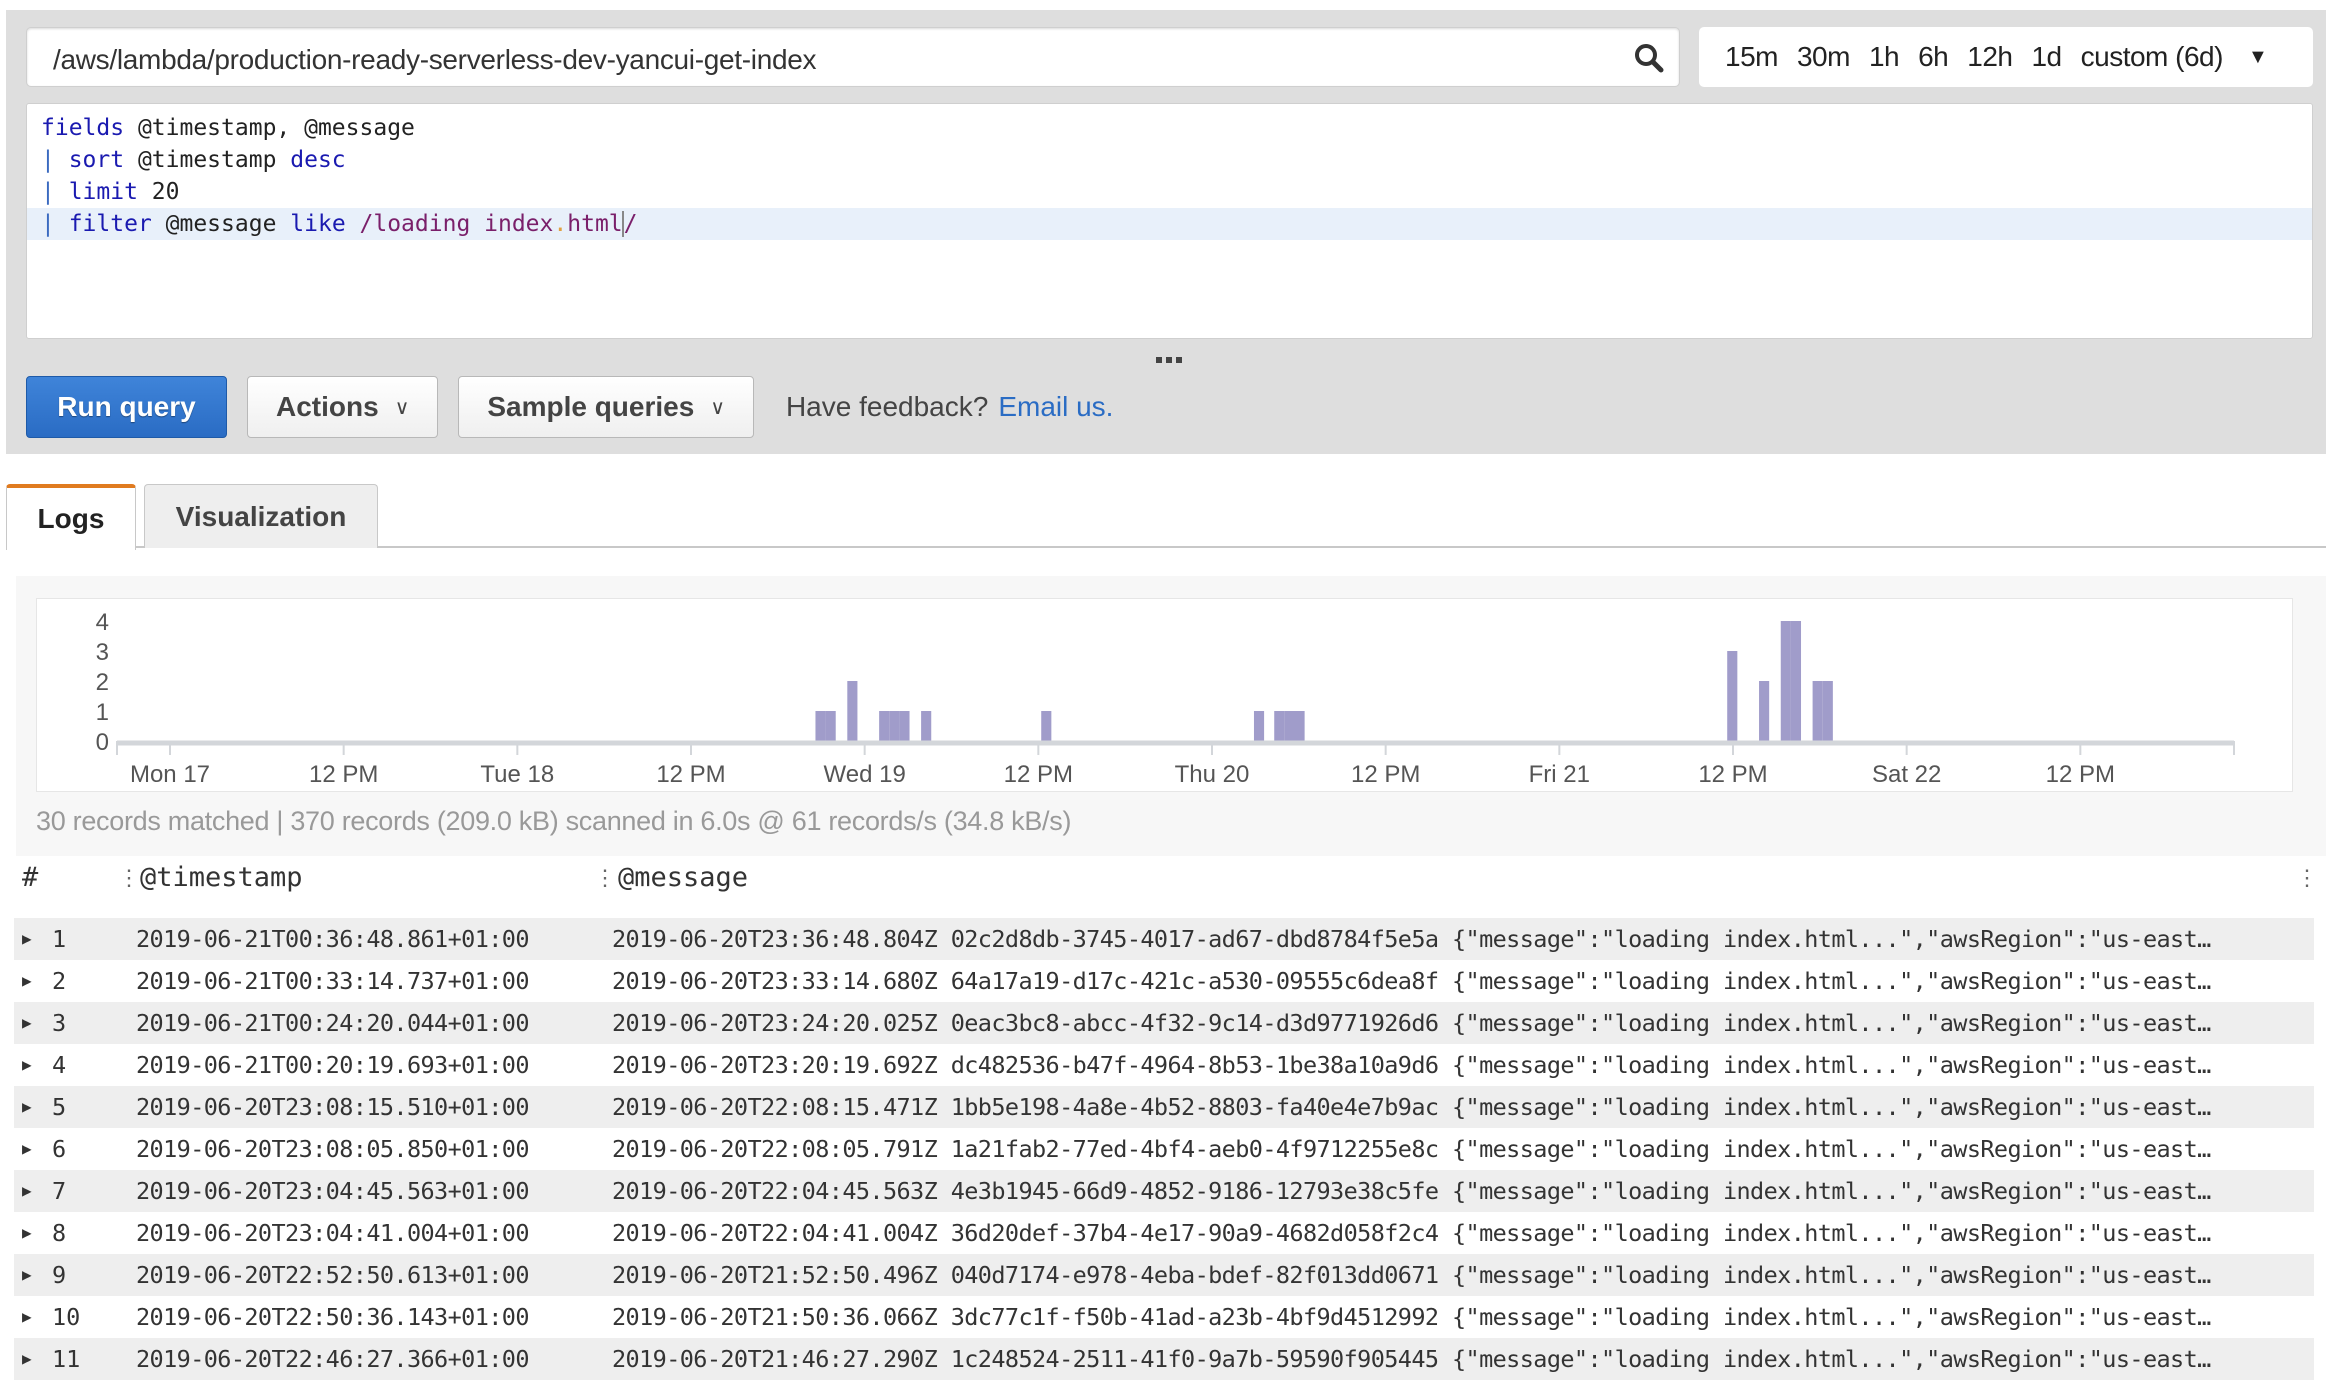 This screenshot has width=2326, height=1380. Describe the element at coordinates (683, 877) in the screenshot. I see `column-header-message: @message` at that location.